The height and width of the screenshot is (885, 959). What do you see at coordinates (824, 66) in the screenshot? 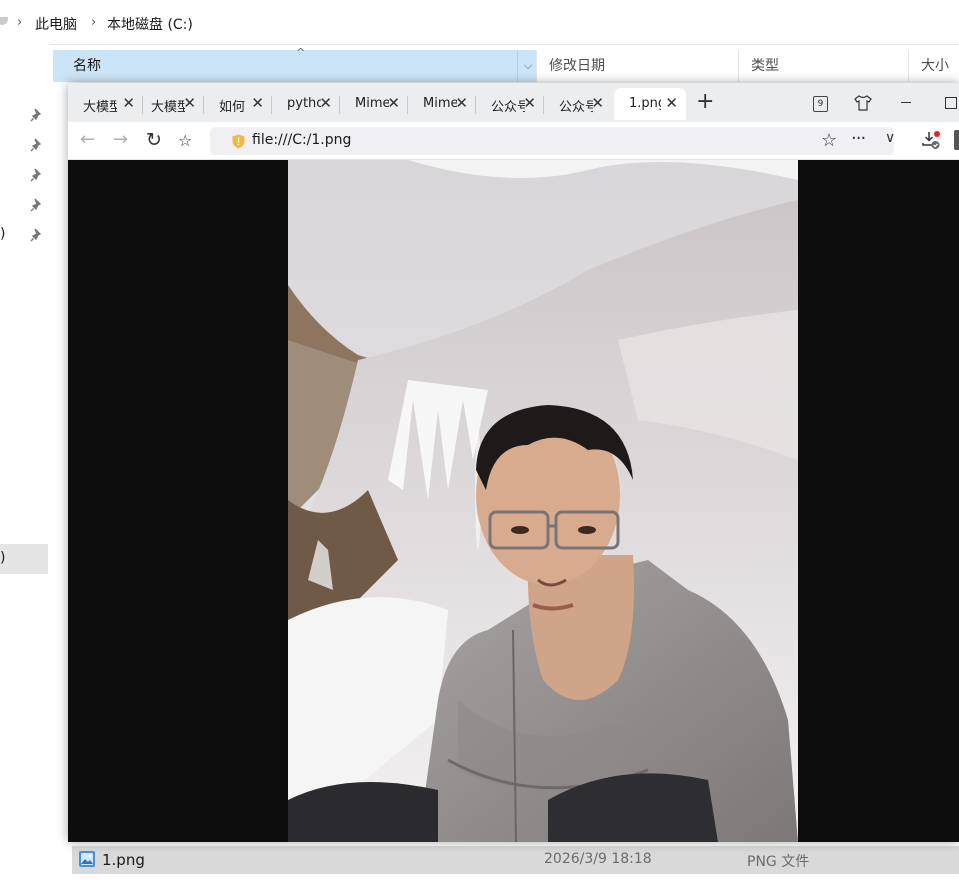
I see `column-header-type: 类型` at bounding box center [824, 66].